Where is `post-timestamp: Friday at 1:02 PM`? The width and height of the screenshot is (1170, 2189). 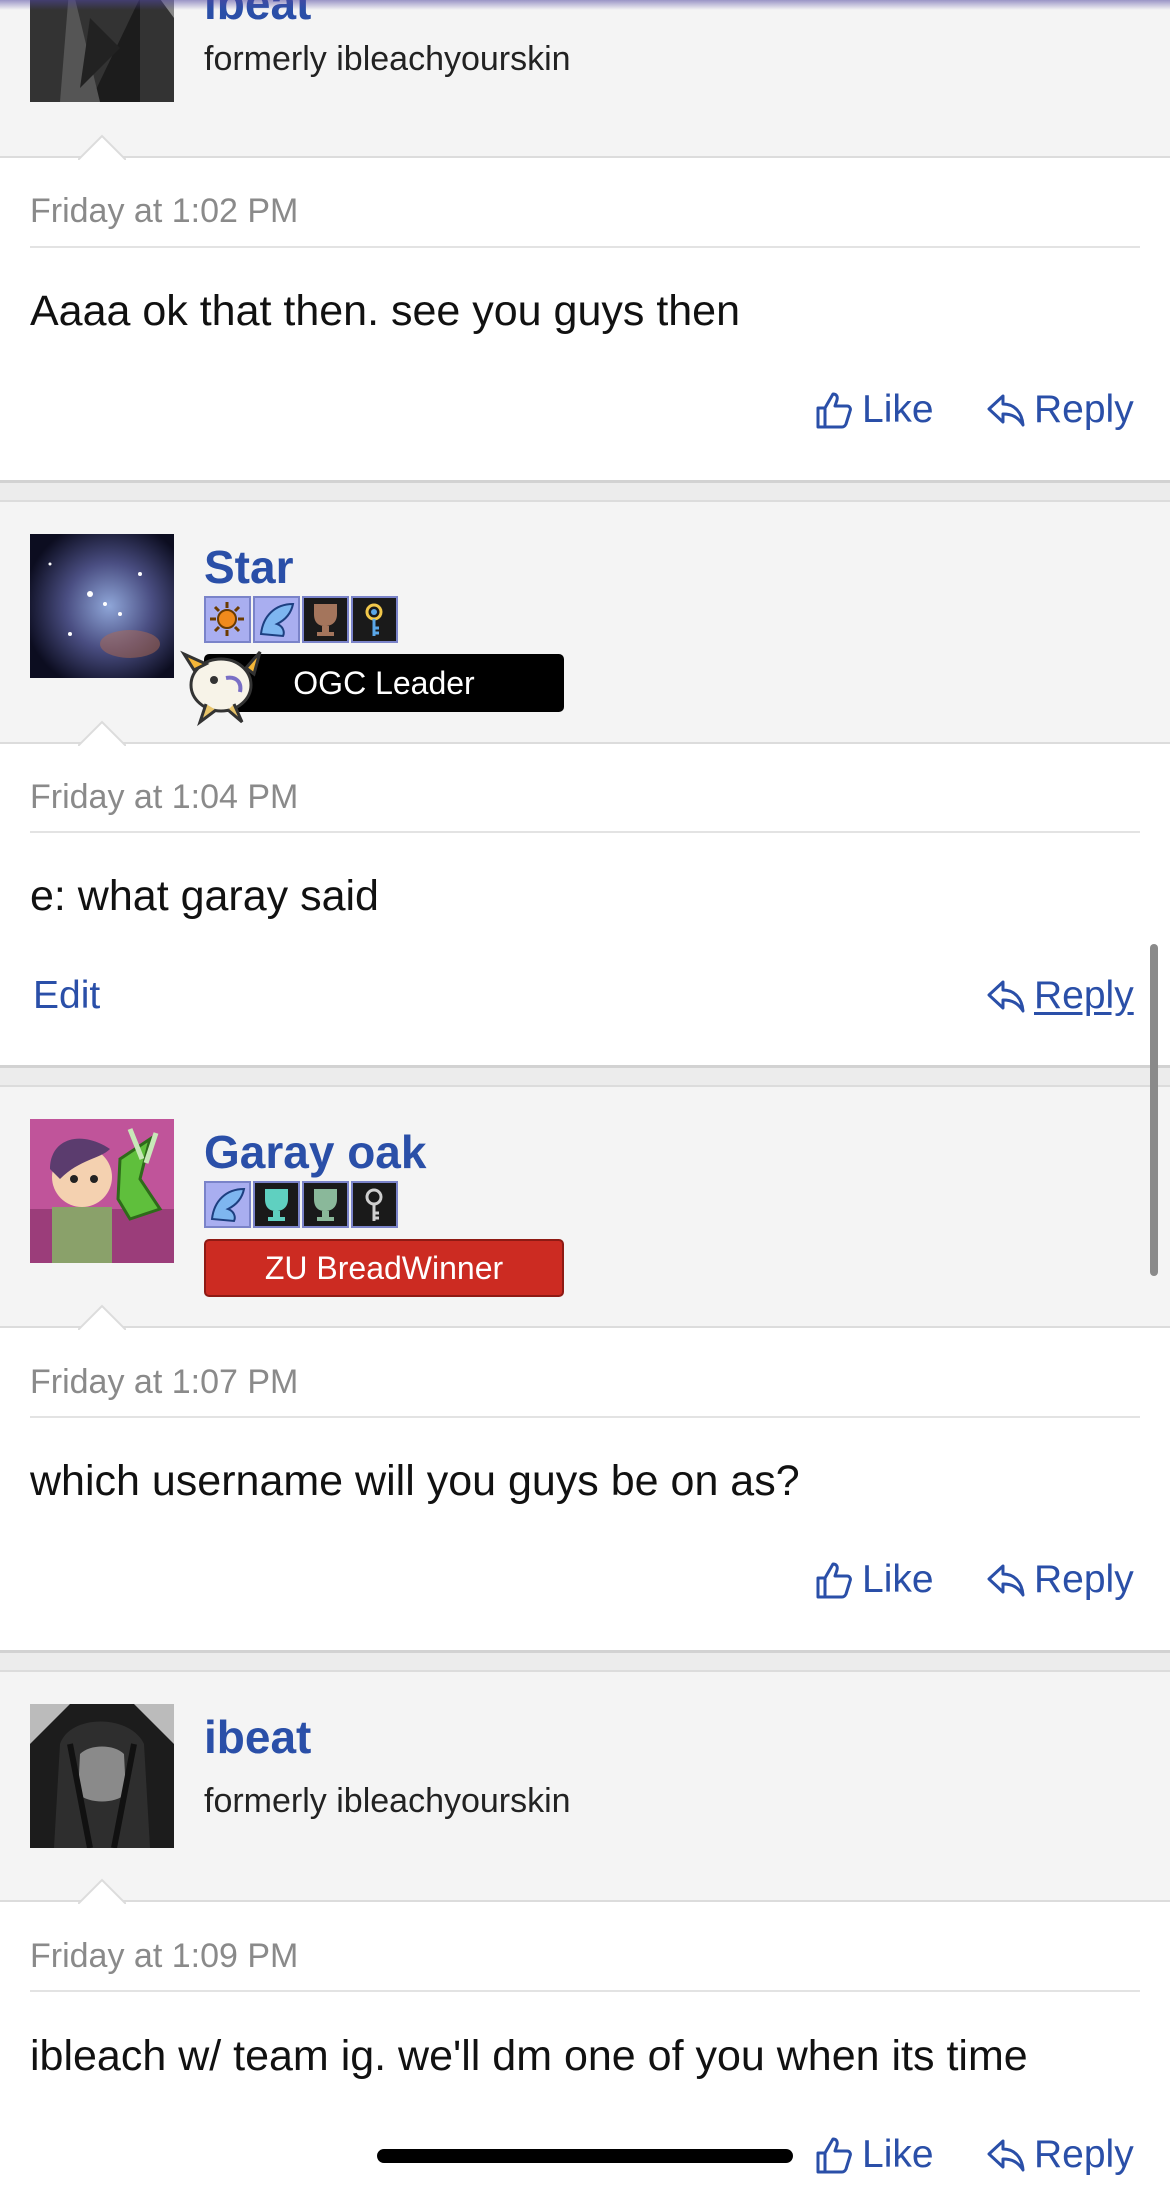
post-timestamp: Friday at 1:02 PM is located at coordinates (164, 211).